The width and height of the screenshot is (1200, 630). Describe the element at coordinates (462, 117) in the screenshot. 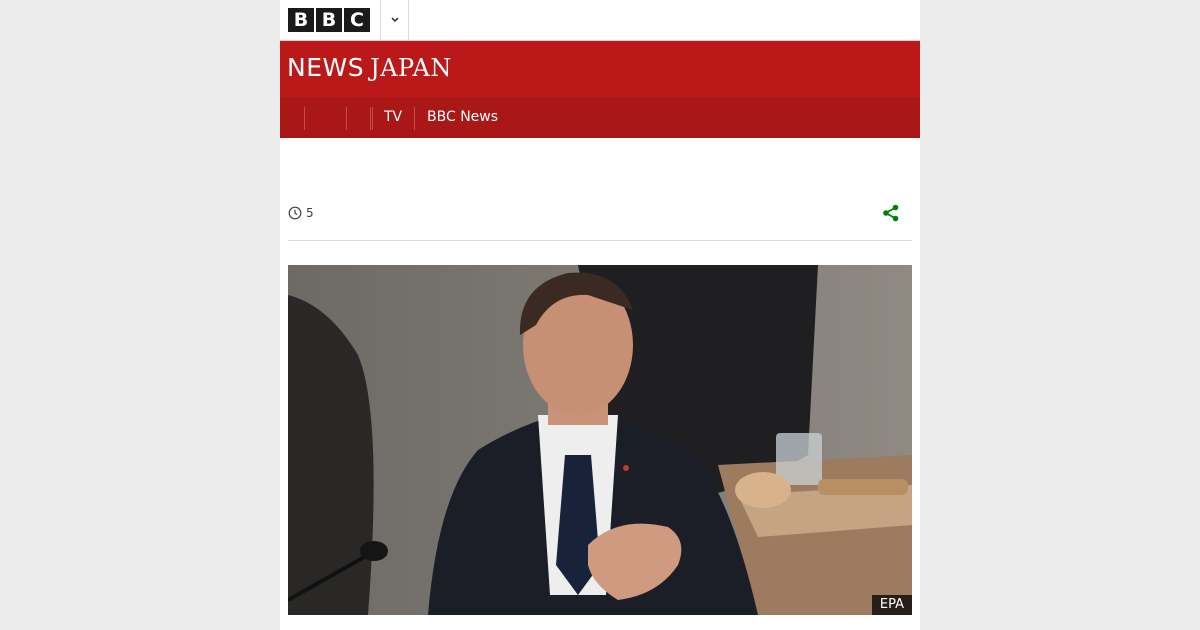

I see `nav-item-bbc-news: BBC News` at that location.